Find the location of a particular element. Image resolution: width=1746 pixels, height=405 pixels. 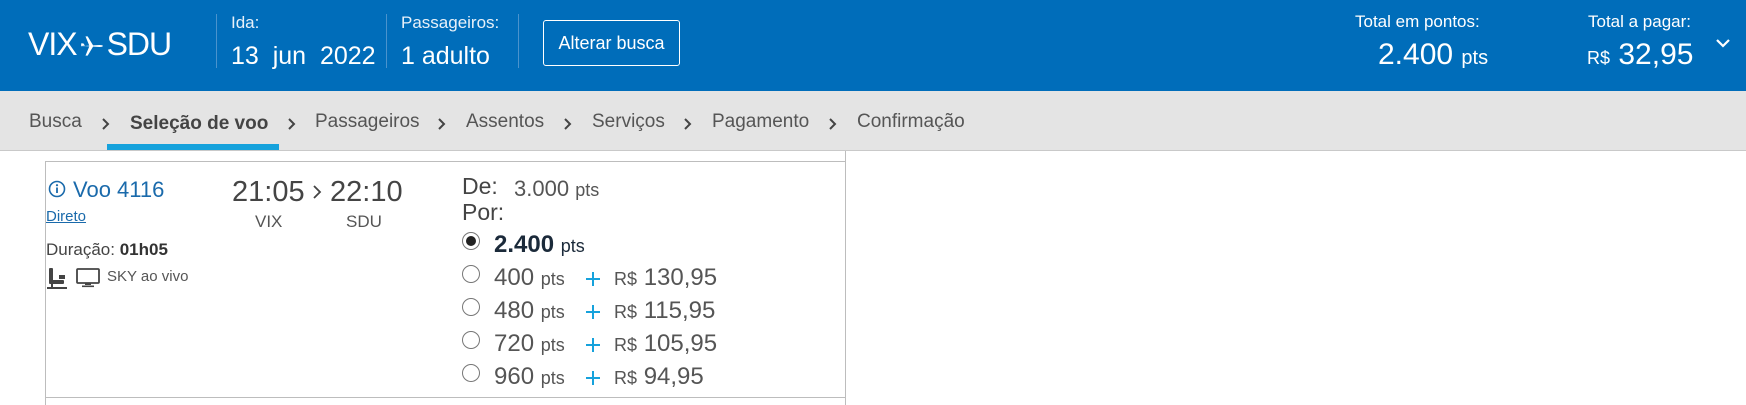

duration-label: Duração: is located at coordinates (80, 249).